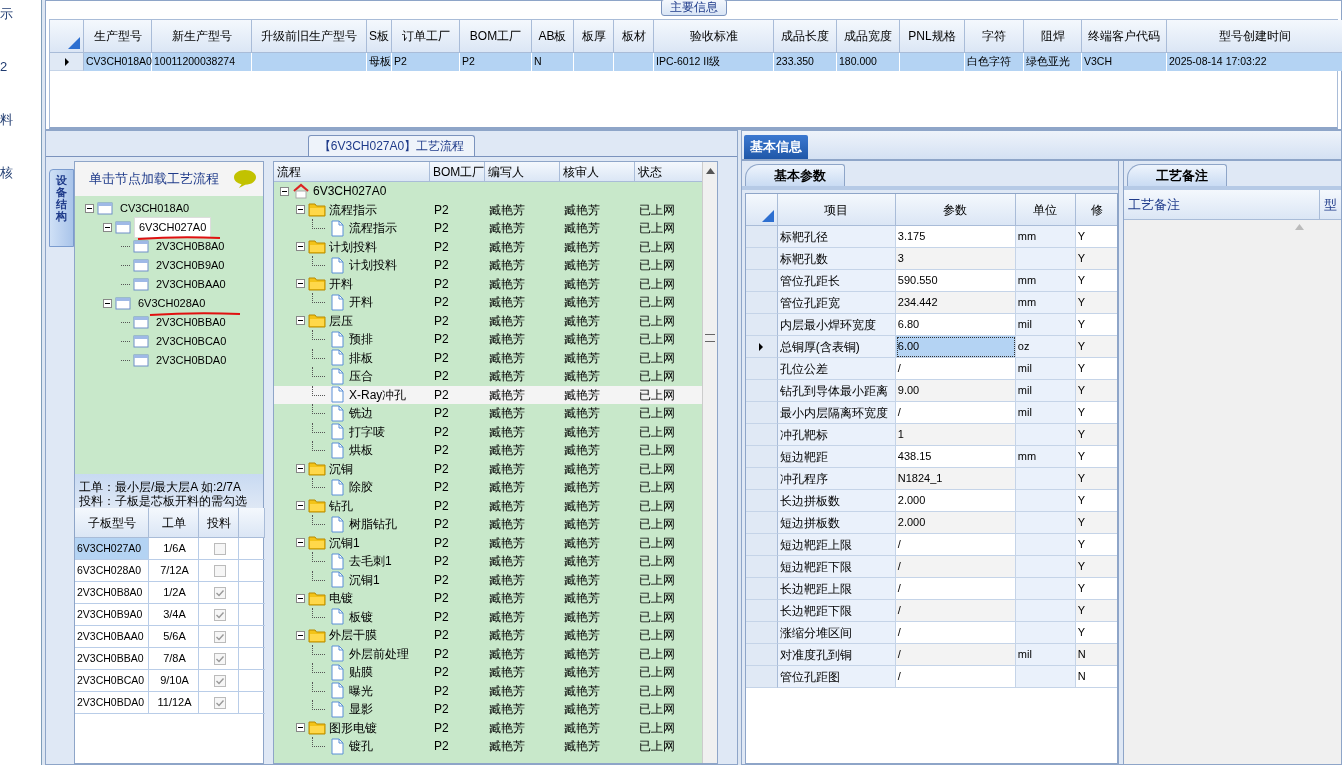 The width and height of the screenshot is (1342, 765). I want to click on column-header: 成品长度, so click(805, 36).